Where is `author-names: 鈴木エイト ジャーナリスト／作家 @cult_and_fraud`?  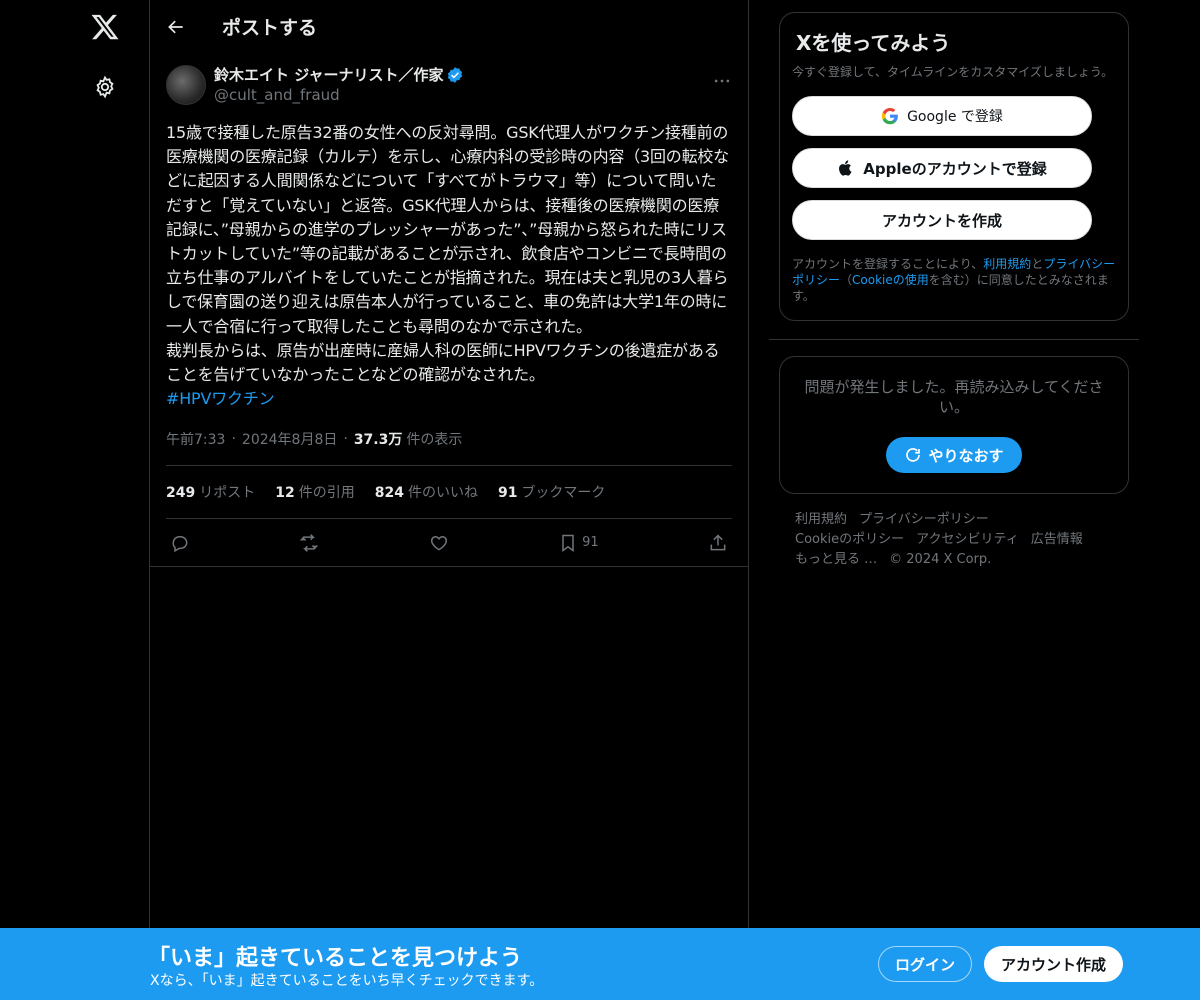
author-names: 鈴木エイト ジャーナリスト／作家 @cult_and_fraud is located at coordinates (339, 85).